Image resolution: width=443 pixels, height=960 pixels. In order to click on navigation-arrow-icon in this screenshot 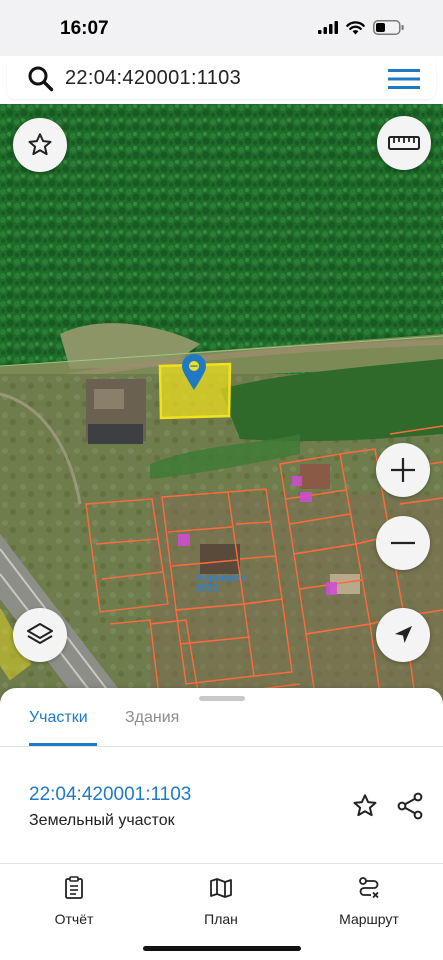, I will do `click(403, 634)`.